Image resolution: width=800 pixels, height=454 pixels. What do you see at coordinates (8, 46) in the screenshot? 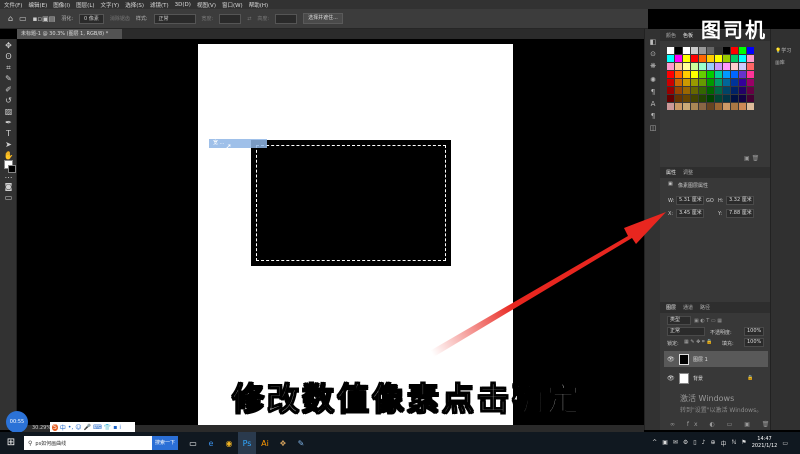
I see `move-tool-icon: ✥` at bounding box center [8, 46].